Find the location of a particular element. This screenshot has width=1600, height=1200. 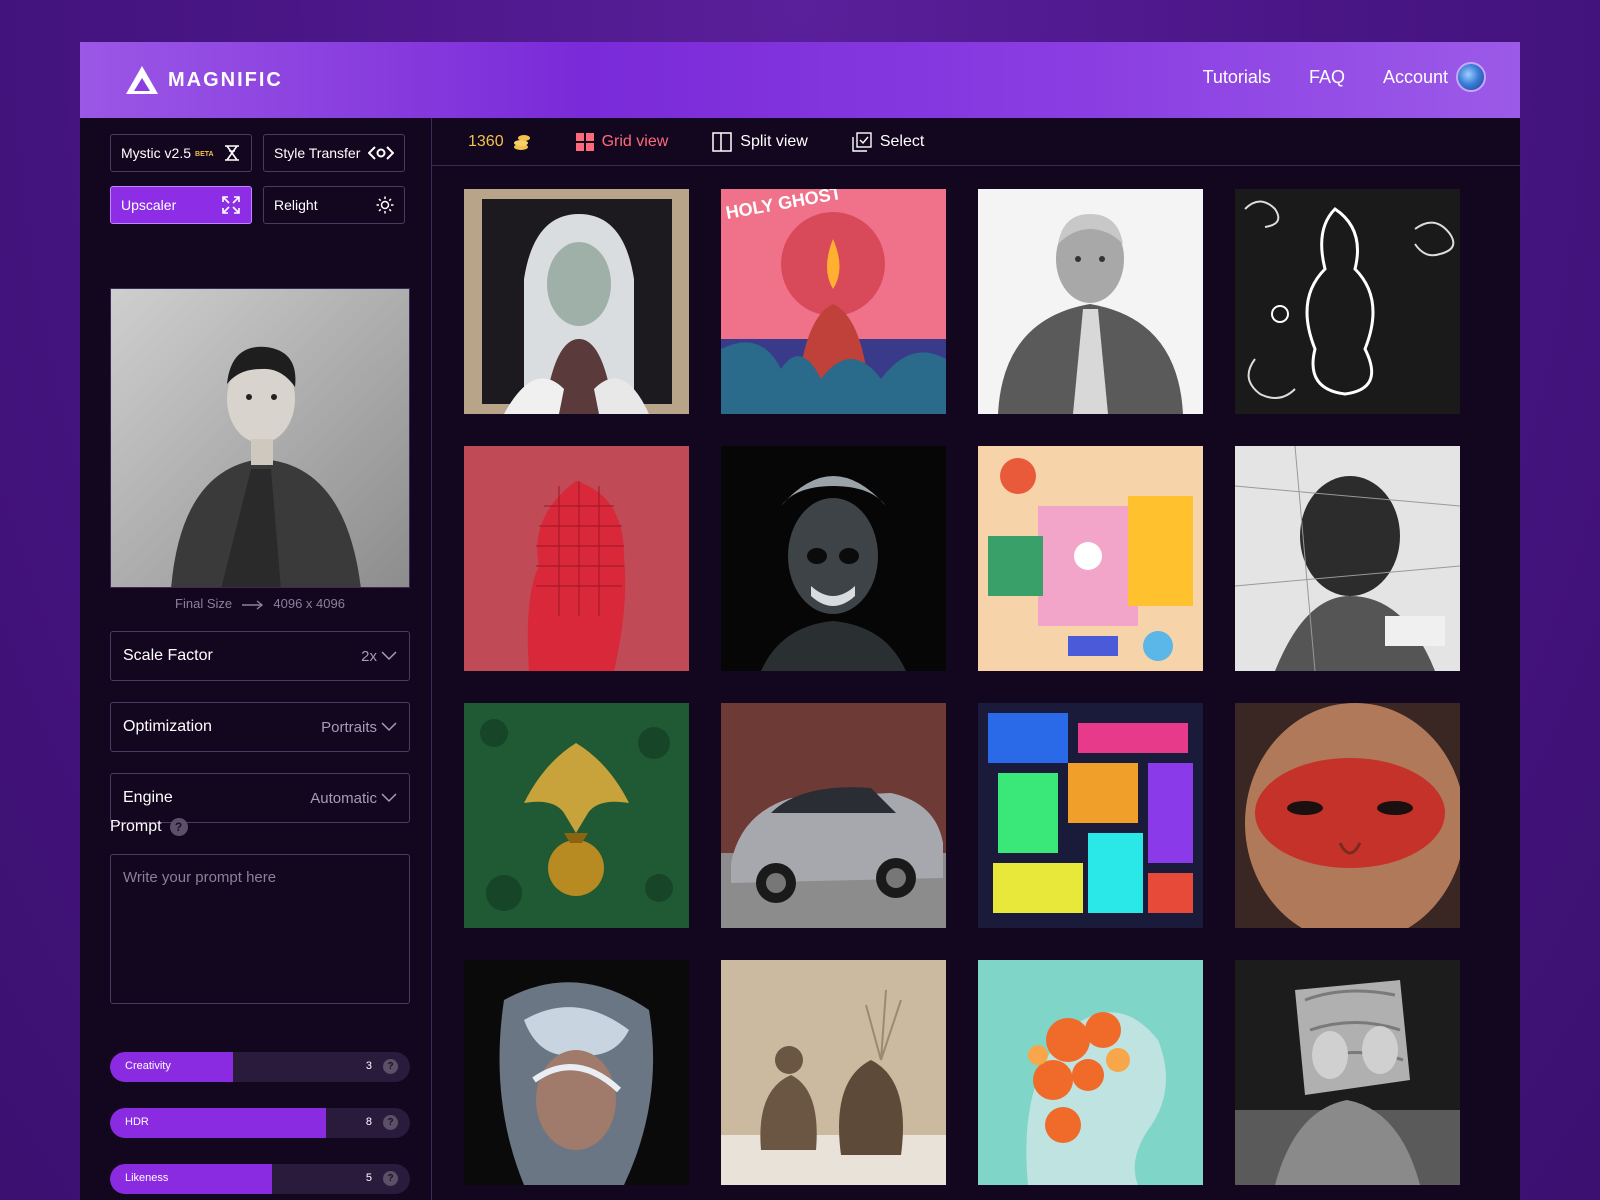

top-header: MAGNIFIC Tutorials FAQ Account is located at coordinates (800, 80).